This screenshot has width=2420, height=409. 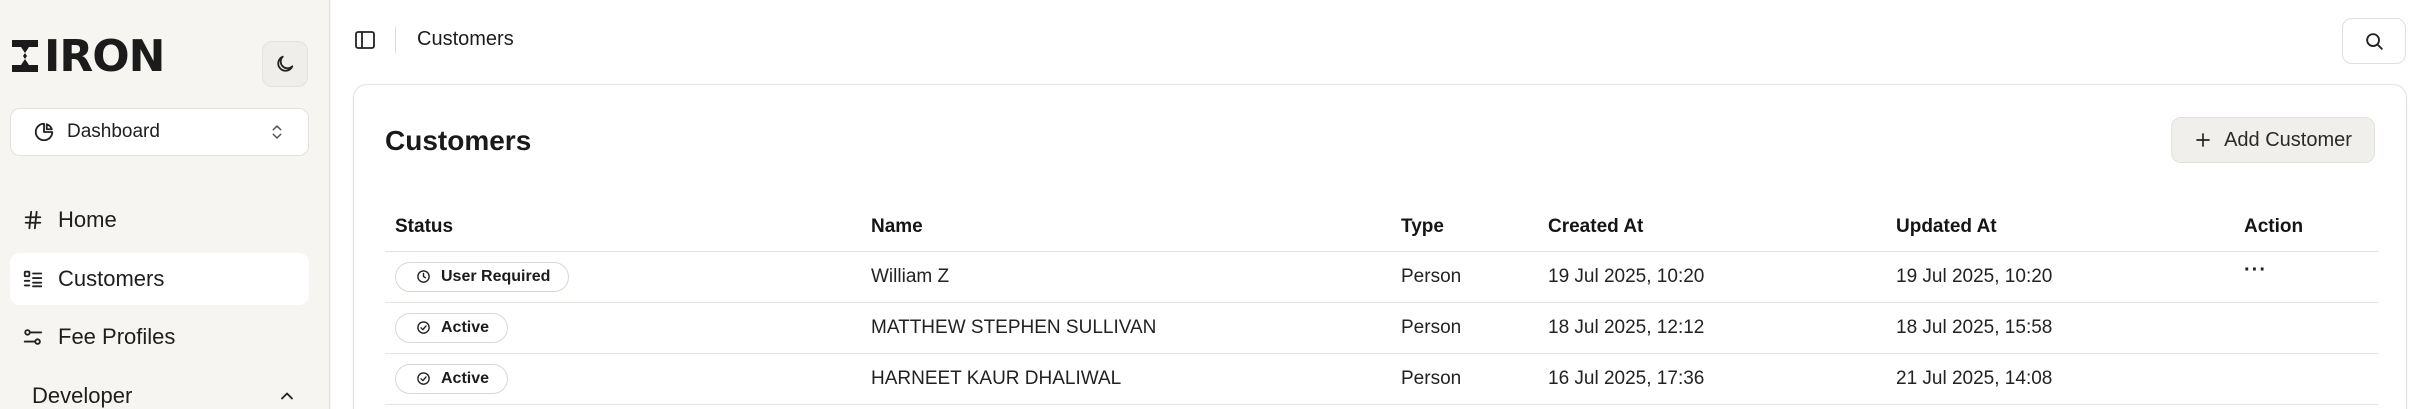 What do you see at coordinates (44, 132) in the screenshot?
I see `pie-chart-icon` at bounding box center [44, 132].